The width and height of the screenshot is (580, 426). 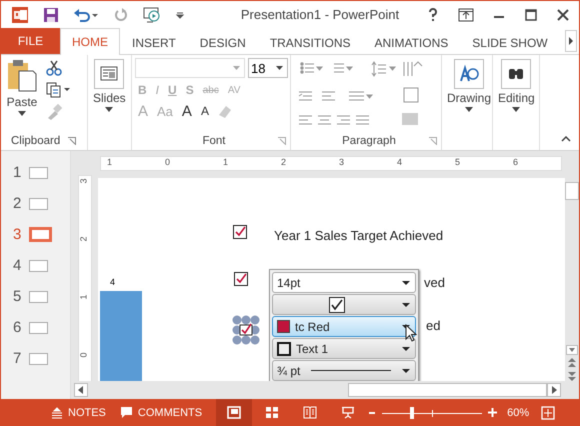 What do you see at coordinates (344, 326) in the screenshot?
I see `color-dropdown: tc Red` at bounding box center [344, 326].